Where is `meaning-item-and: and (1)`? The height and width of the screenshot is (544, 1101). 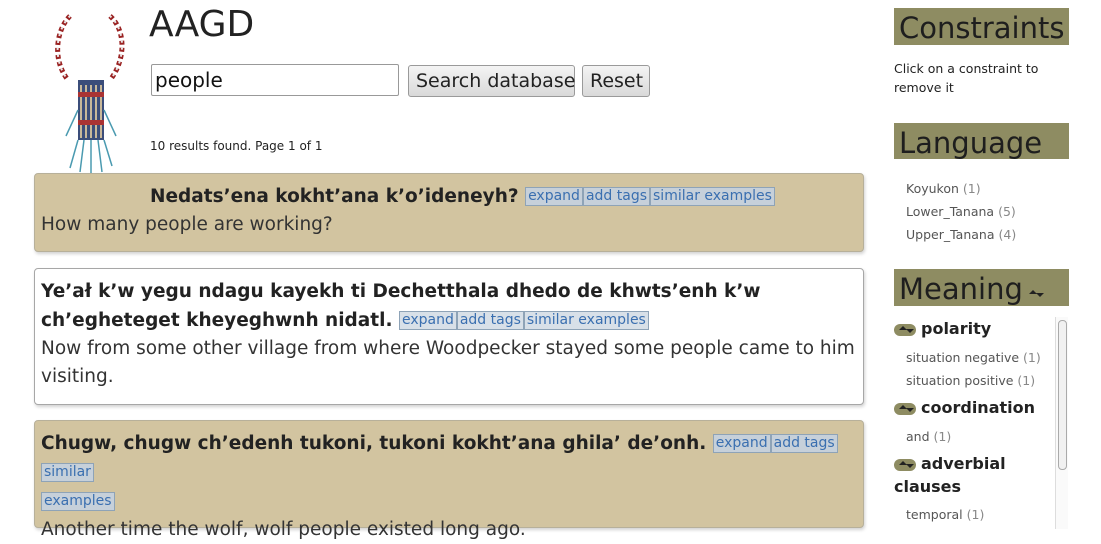
meaning-item-and: and (1) is located at coordinates (928, 436).